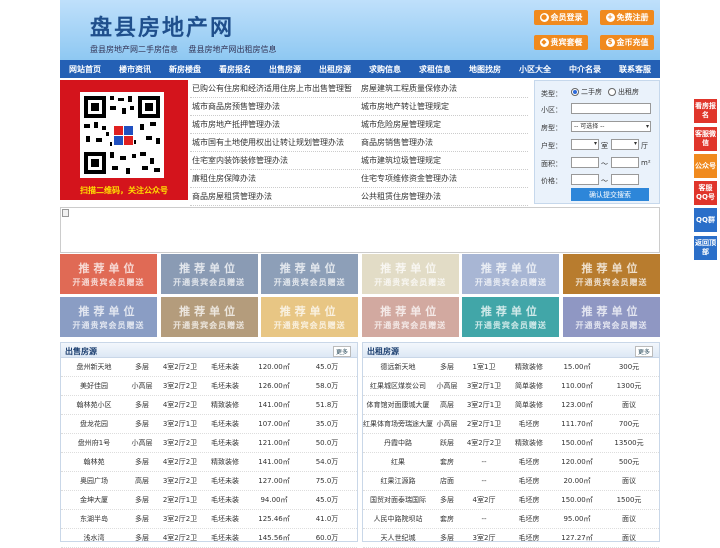 The width and height of the screenshot is (720, 548). What do you see at coordinates (398, 538) in the screenshot?
I see `rent-cell: 天人世纪城` at bounding box center [398, 538].